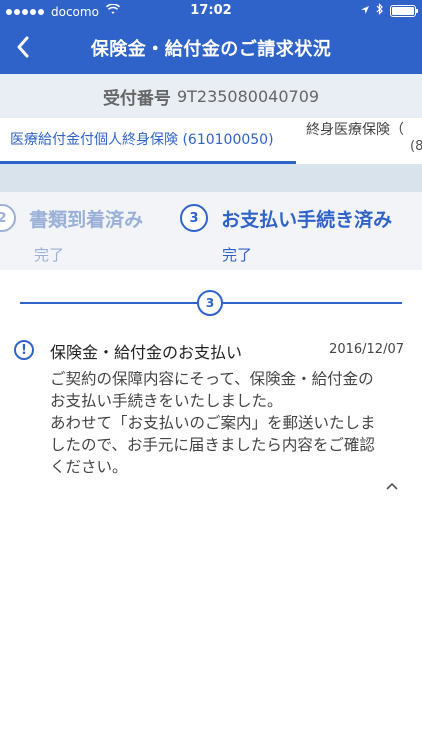  I want to click on receipt-number-row: 受付番号 9T235080040709, so click(211, 96).